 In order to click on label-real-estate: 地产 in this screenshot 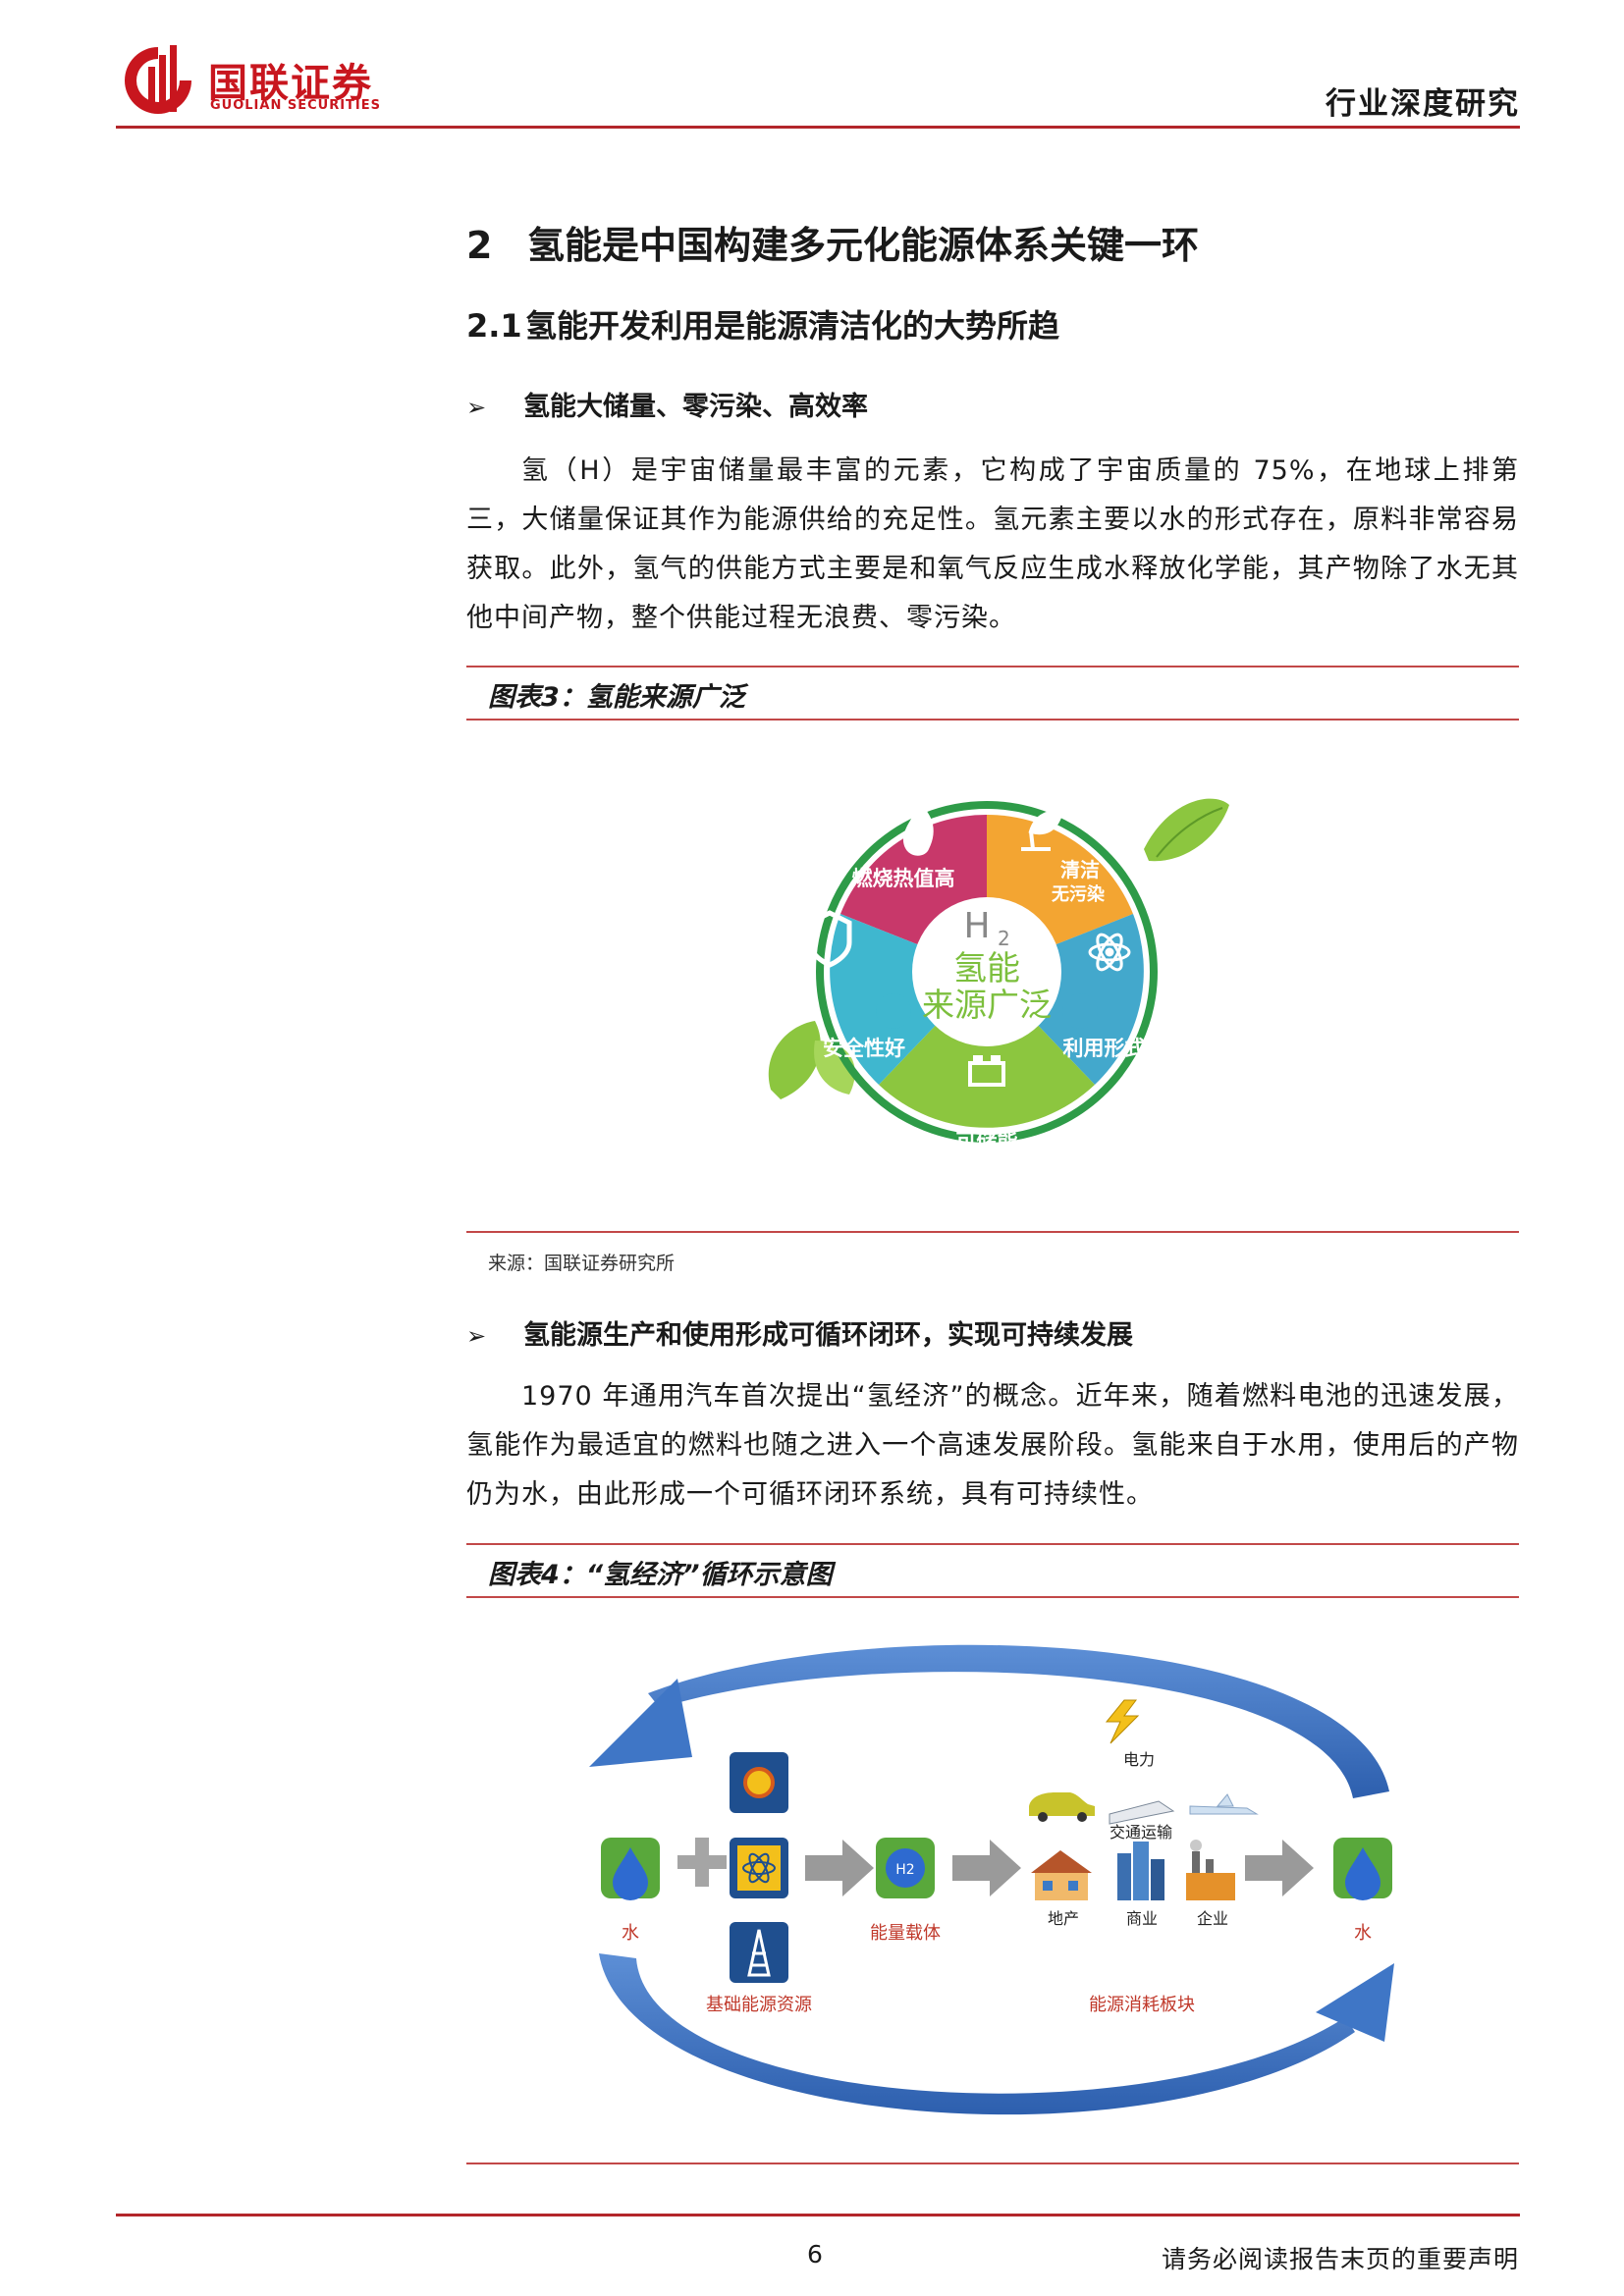, I will do `click(1063, 1918)`.